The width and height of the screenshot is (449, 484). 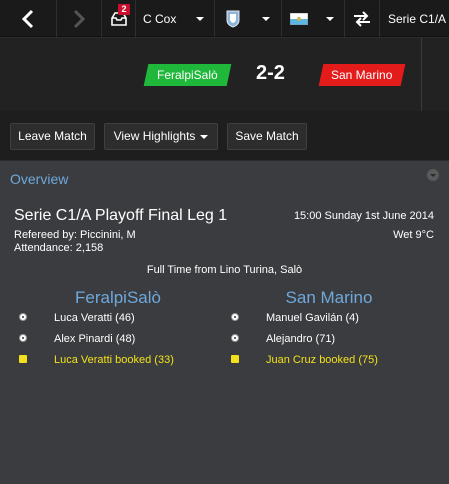 What do you see at coordinates (94, 339) in the screenshot?
I see `home-goal-event: Alex Pinardi (48)` at bounding box center [94, 339].